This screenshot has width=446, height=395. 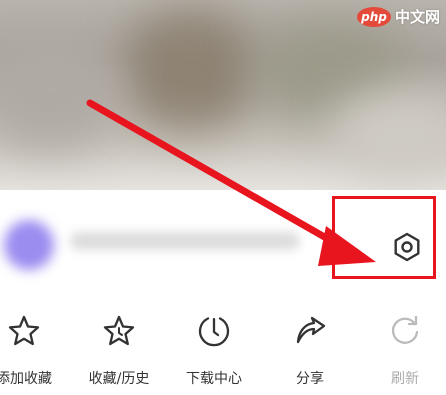 What do you see at coordinates (373, 16) in the screenshot?
I see `watermark-logo: php` at bounding box center [373, 16].